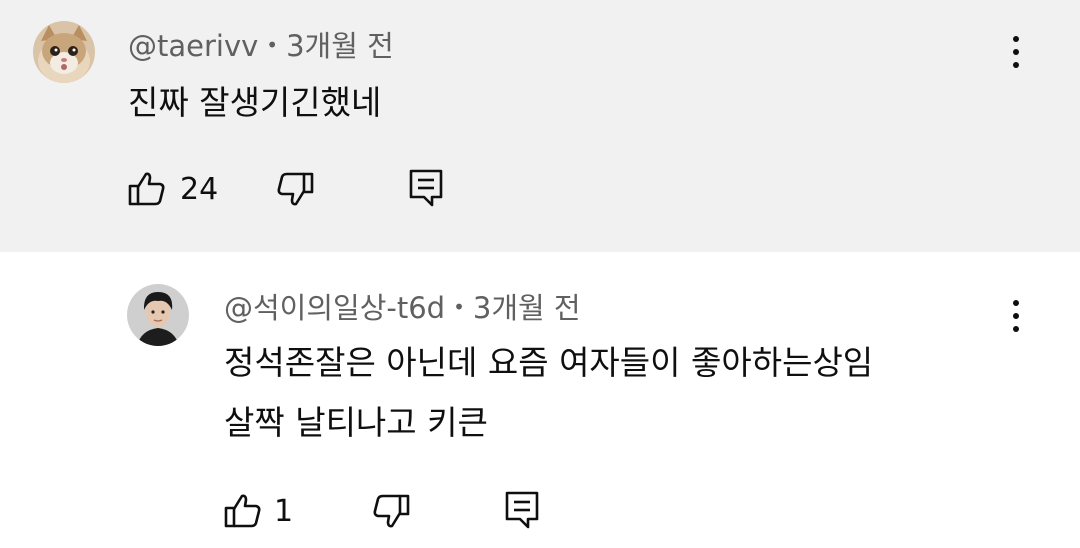 Image resolution: width=1080 pixels, height=548 pixels. I want to click on comment-meta: @석이의일상-t6d • 3개월 전, so click(402, 307).